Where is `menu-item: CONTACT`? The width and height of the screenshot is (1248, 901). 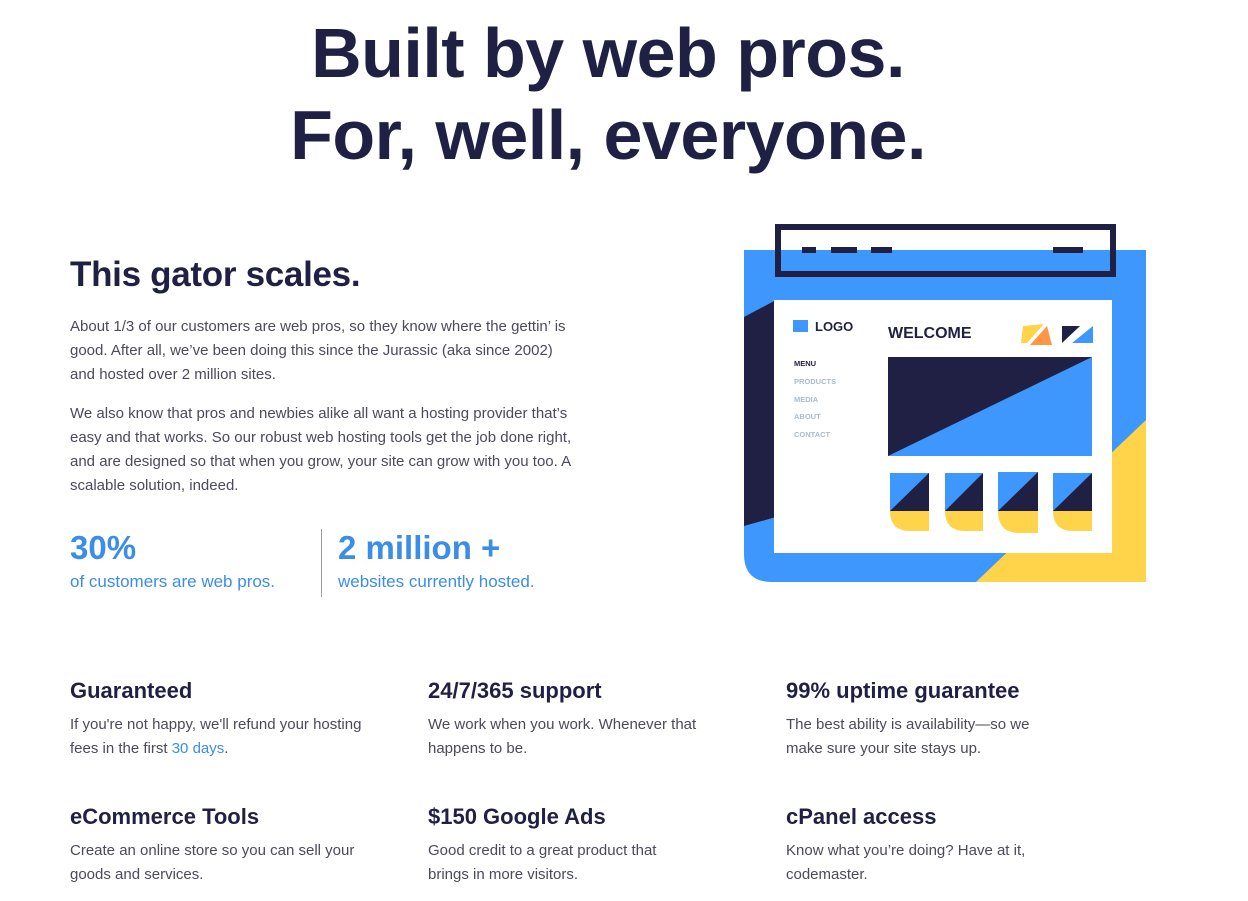
menu-item: CONTACT is located at coordinates (812, 434).